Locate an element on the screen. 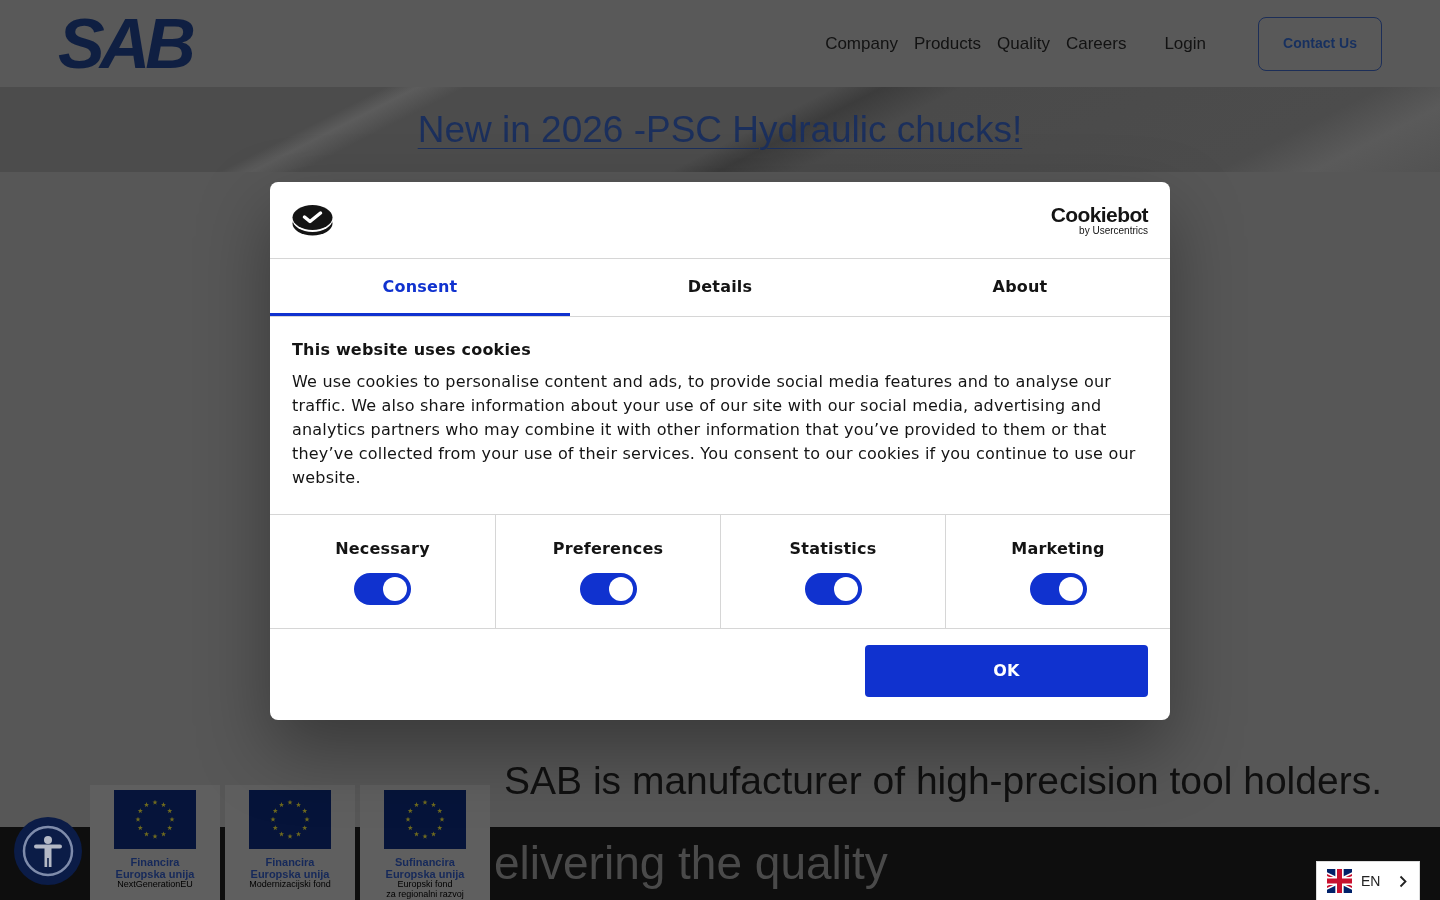  check-badge-icon is located at coordinates (312, 220).